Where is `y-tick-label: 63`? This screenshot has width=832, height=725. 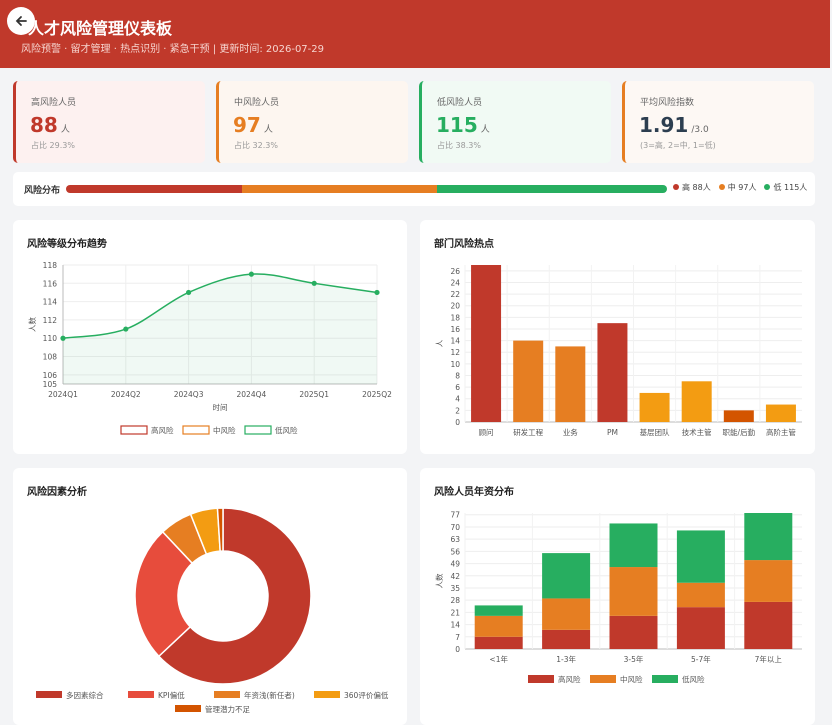
y-tick-label: 63 is located at coordinates (455, 539).